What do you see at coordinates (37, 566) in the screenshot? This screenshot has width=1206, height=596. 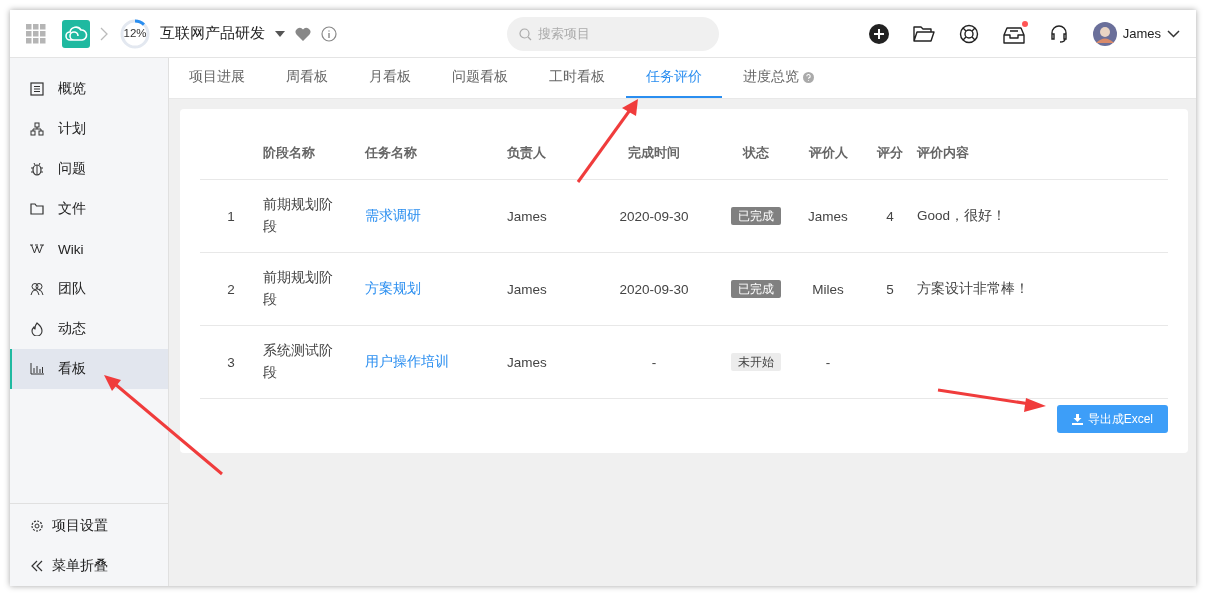 I see `double-chevron-left-icon` at bounding box center [37, 566].